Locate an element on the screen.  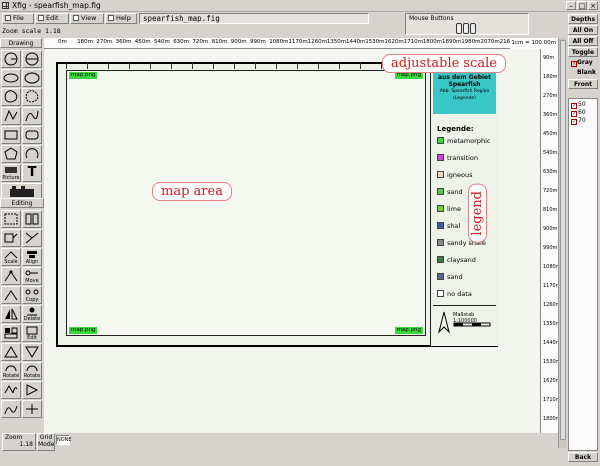
closed-spline-tool is located at coordinates (11, 97).